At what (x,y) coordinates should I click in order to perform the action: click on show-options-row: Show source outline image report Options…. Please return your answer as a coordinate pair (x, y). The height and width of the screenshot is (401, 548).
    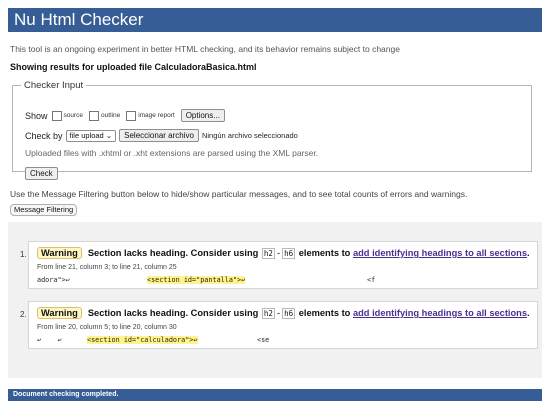
    Looking at the image, I should click on (125, 115).